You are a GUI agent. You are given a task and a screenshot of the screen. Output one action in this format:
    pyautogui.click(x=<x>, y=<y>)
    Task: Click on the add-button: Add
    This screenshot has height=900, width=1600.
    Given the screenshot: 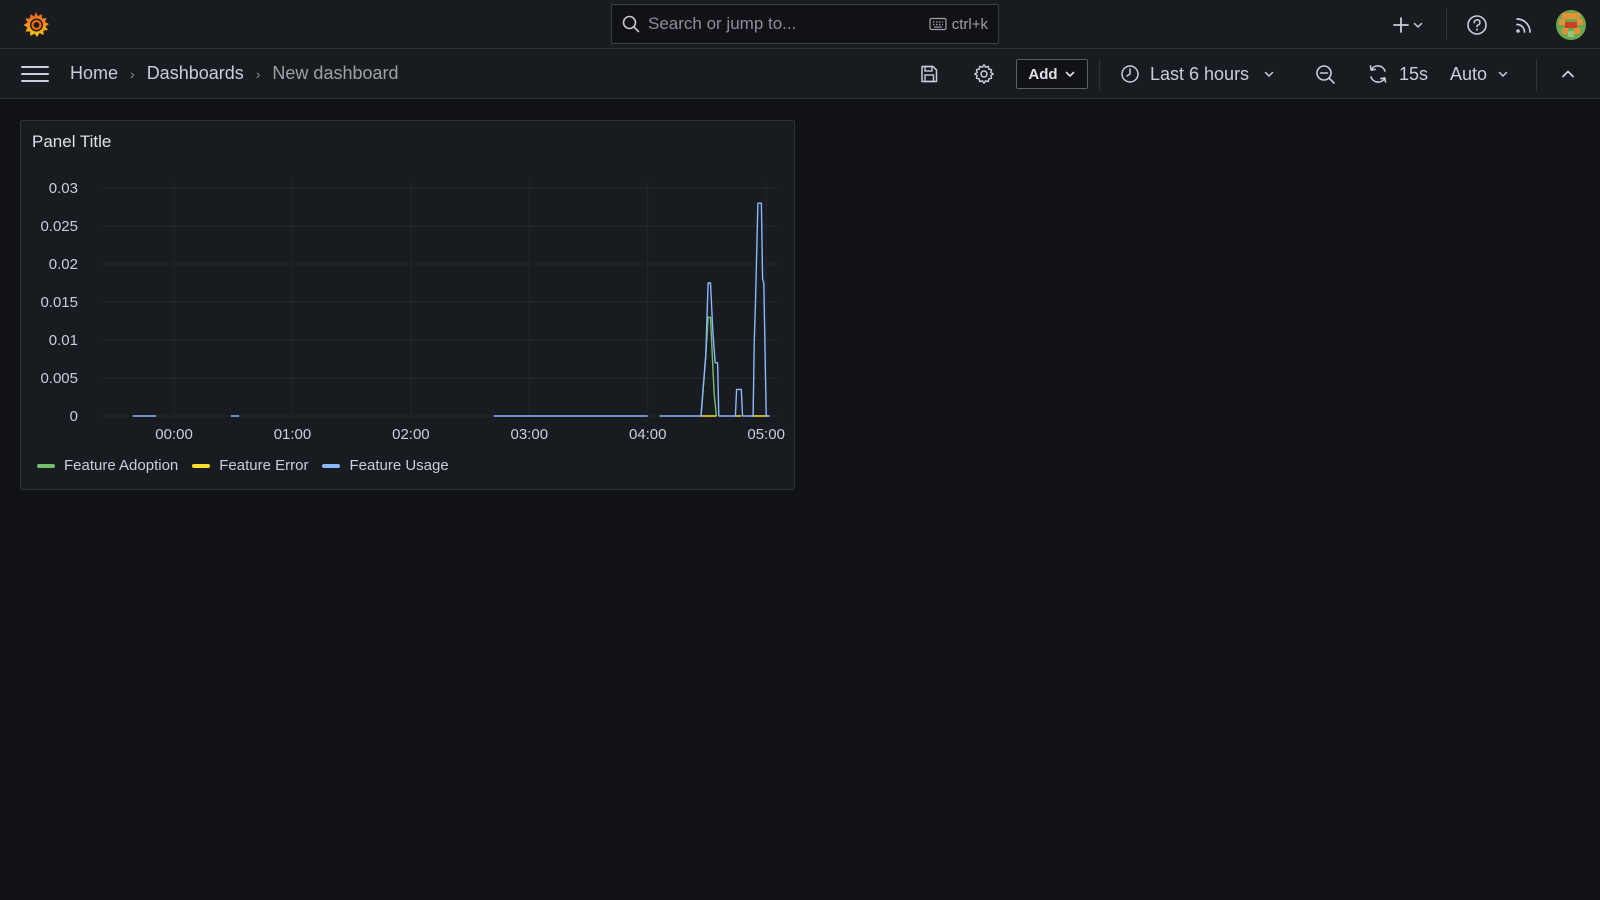 What is the action you would take?
    pyautogui.click(x=1052, y=74)
    